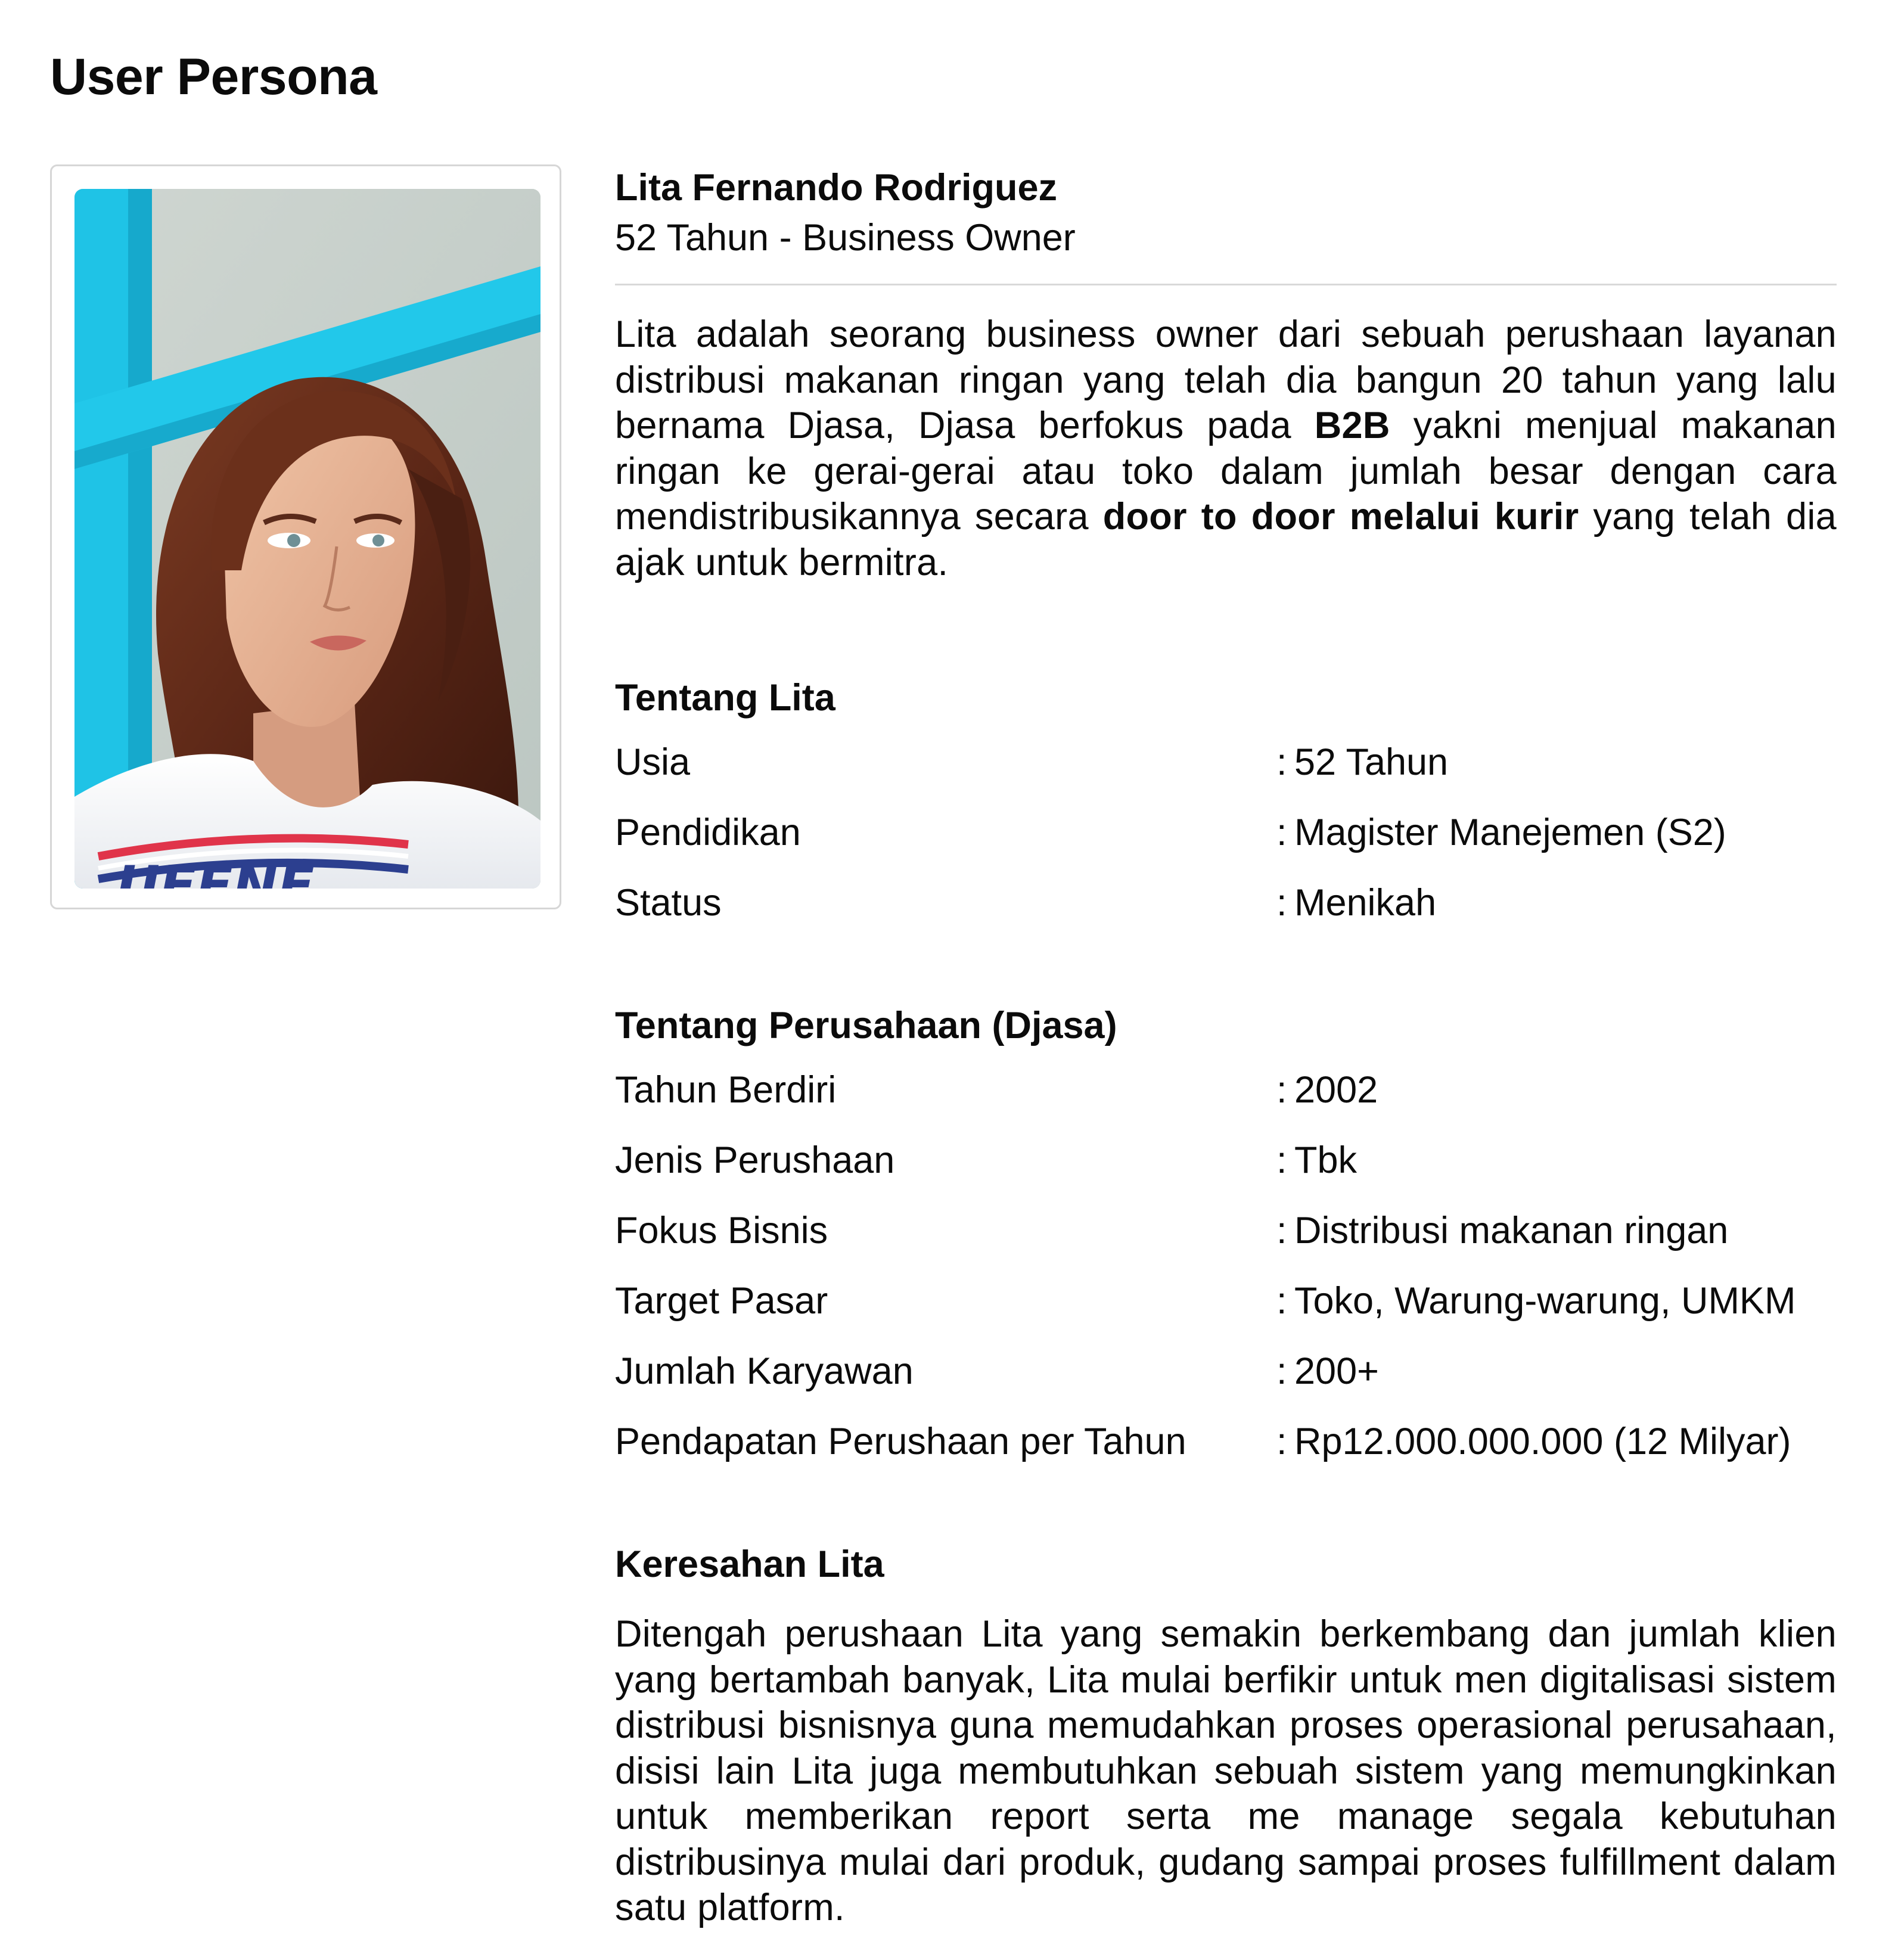 Image resolution: width=1898 pixels, height=1960 pixels. I want to click on info-row-status: Status : Menikah, so click(1226, 915).